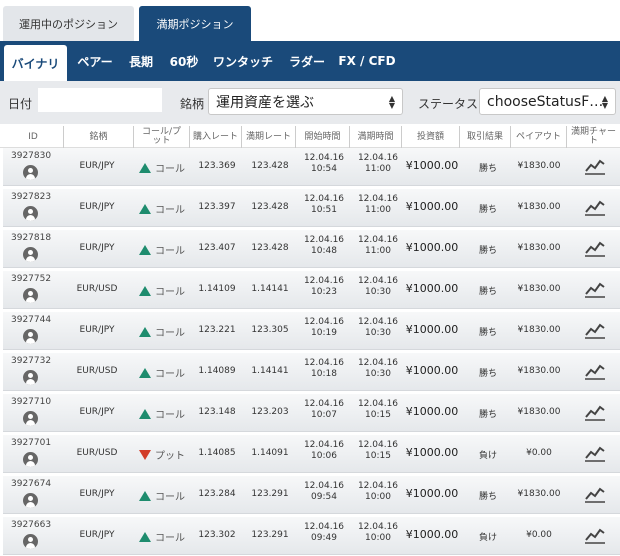 The image size is (620, 556). I want to click on start-time: 12.04.16 10:18, so click(324, 369).